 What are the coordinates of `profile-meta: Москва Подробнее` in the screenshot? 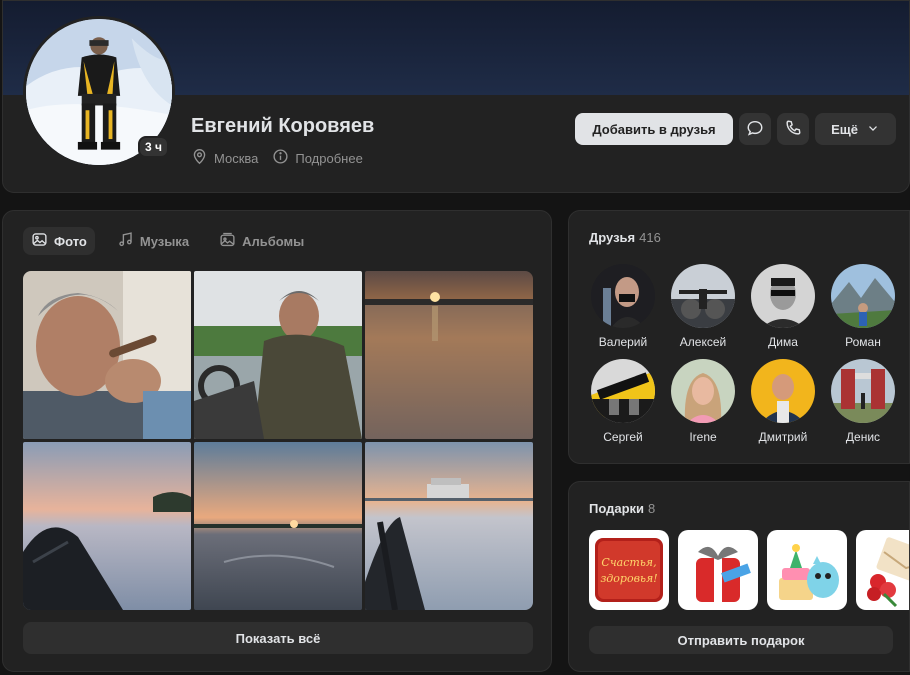 It's located at (277, 158).